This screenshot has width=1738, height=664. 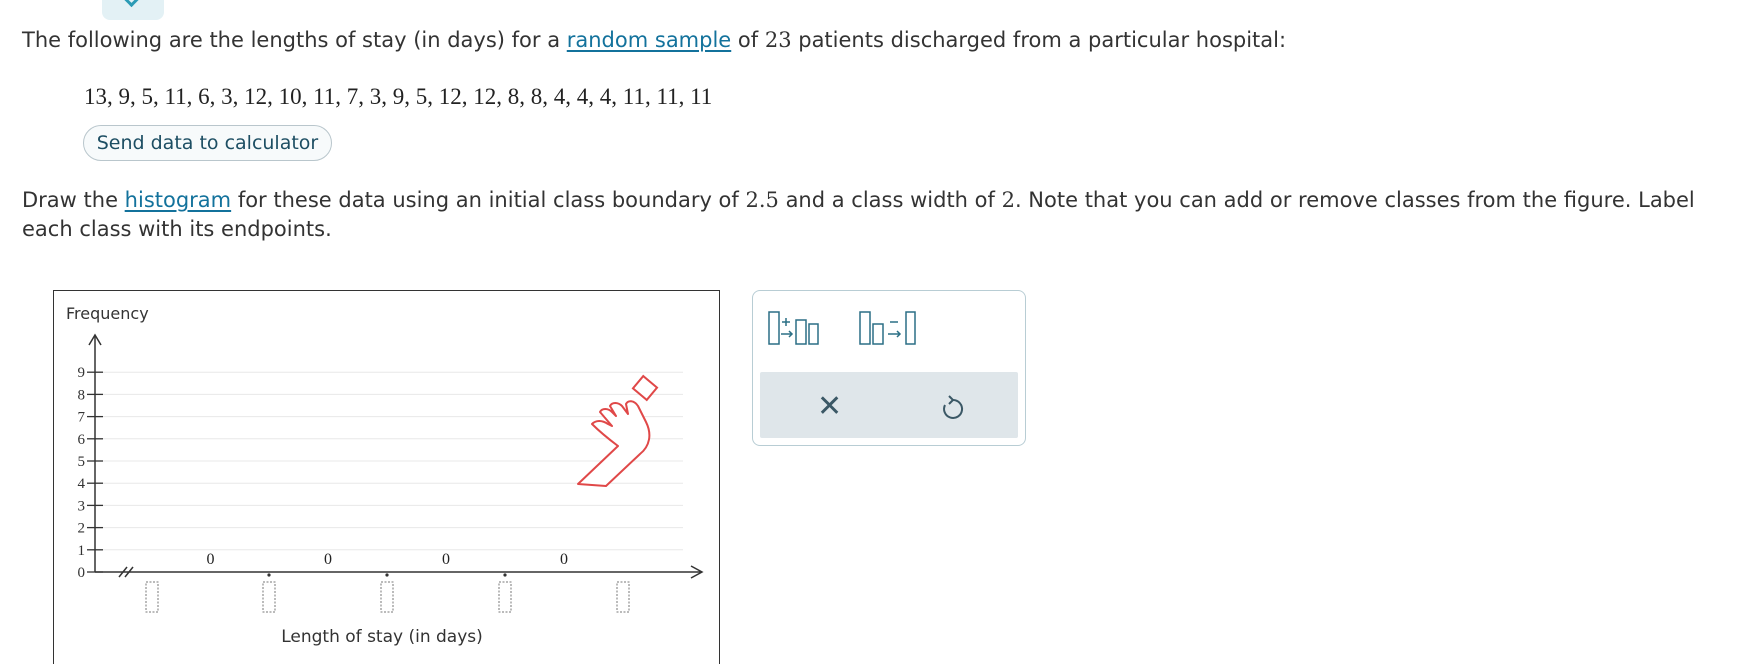 What do you see at coordinates (762, 200) in the screenshot?
I see `initial-boundary-value: 2.5` at bounding box center [762, 200].